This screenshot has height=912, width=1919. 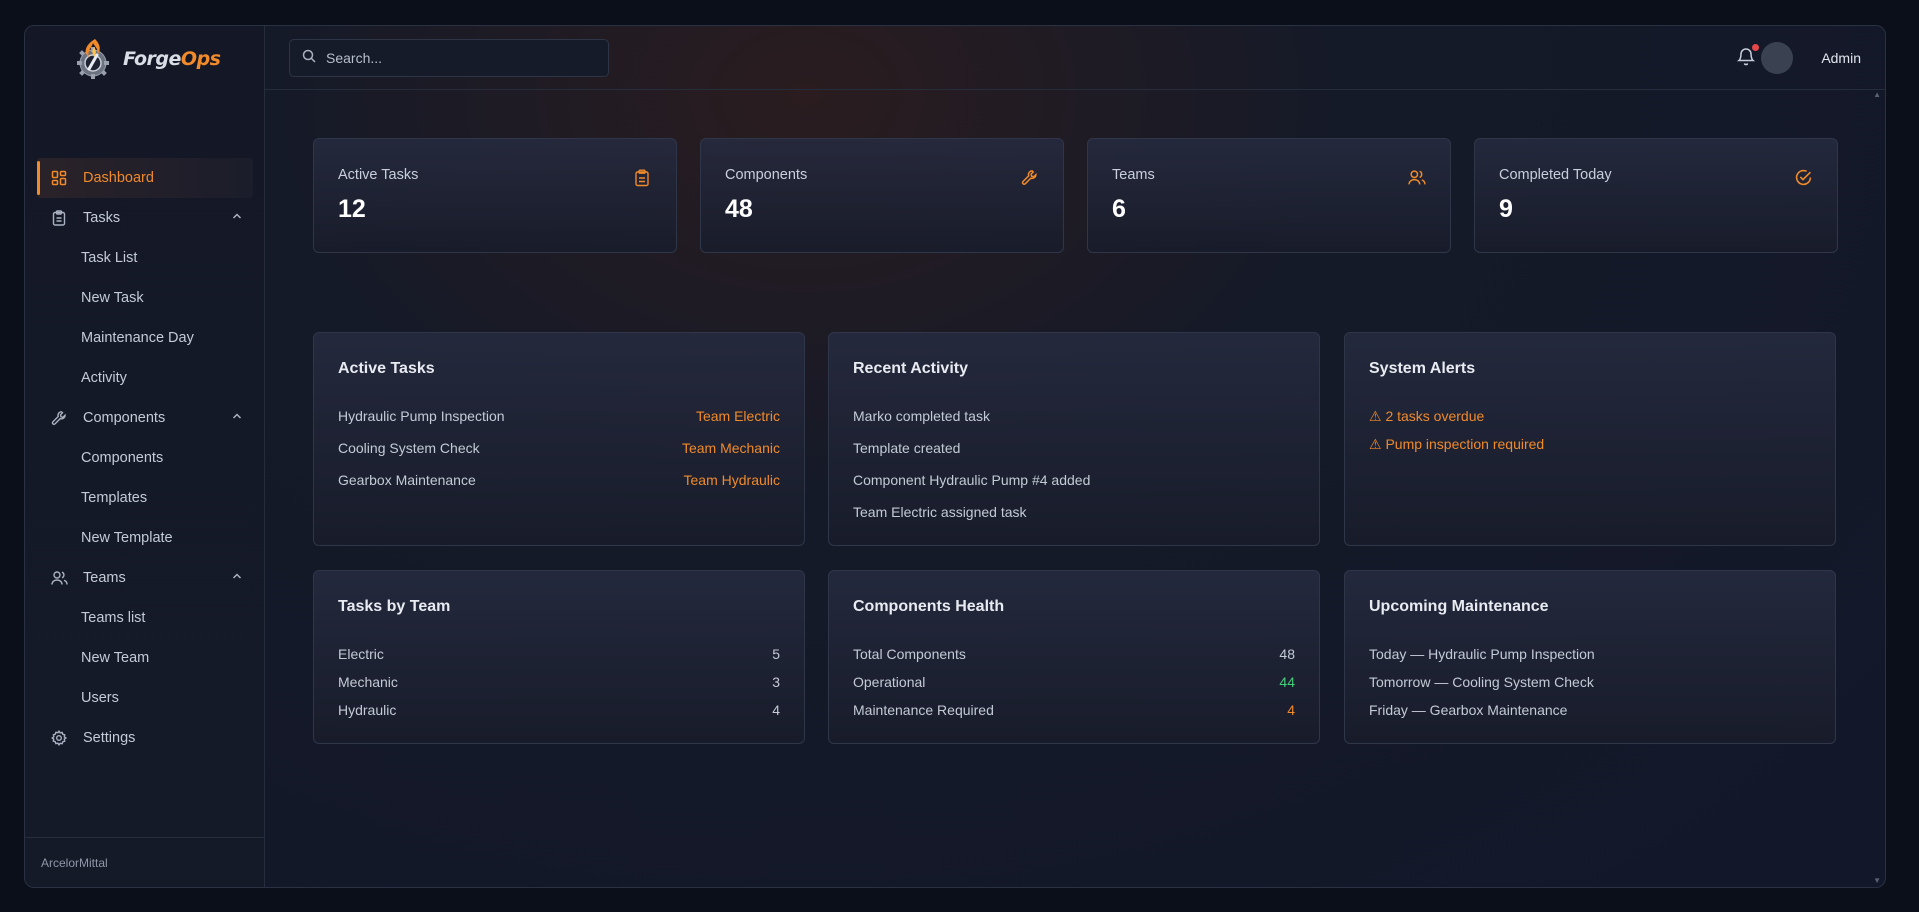 I want to click on alert-item: ⚠ Pump inspection required, so click(x=1590, y=444).